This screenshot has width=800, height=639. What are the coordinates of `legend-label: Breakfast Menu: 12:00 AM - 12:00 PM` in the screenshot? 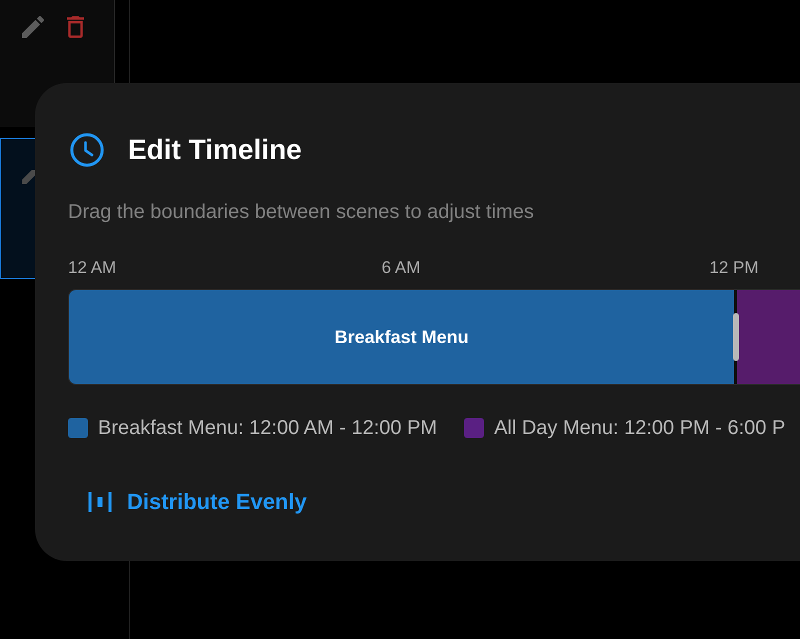 It's located at (268, 428).